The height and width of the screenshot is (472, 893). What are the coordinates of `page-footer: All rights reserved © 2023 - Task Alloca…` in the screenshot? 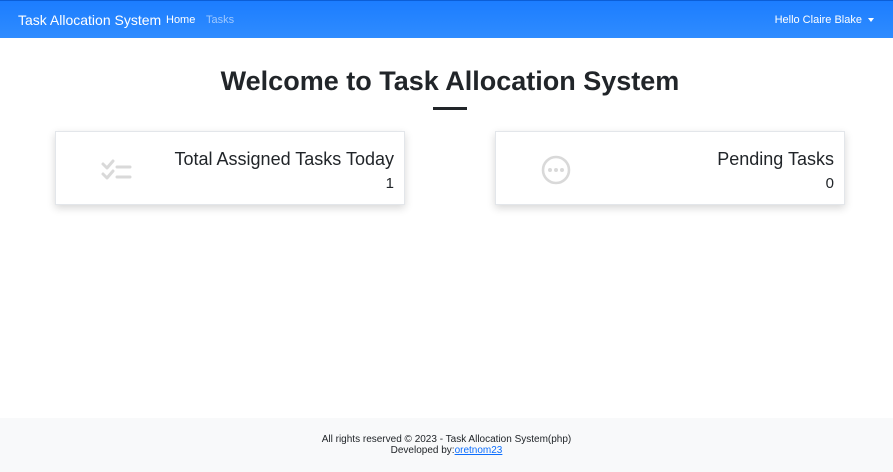 It's located at (446, 445).